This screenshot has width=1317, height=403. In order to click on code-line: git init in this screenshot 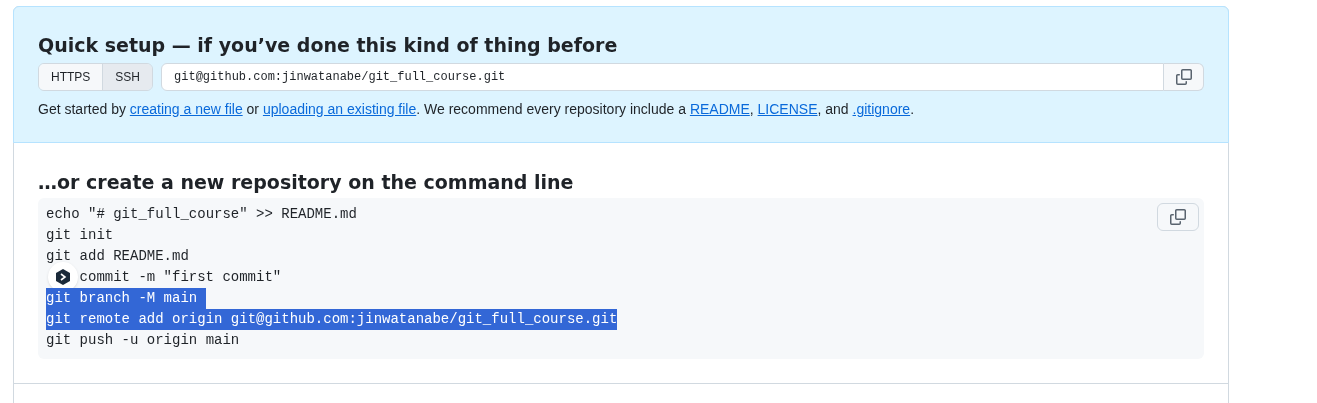, I will do `click(80, 235)`.